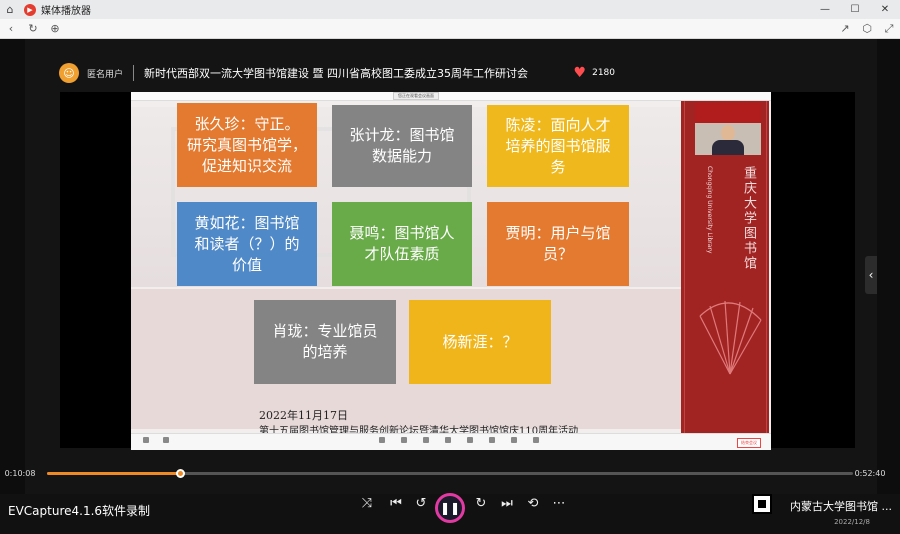  What do you see at coordinates (113, 473) in the screenshot?
I see `seek-fill` at bounding box center [113, 473].